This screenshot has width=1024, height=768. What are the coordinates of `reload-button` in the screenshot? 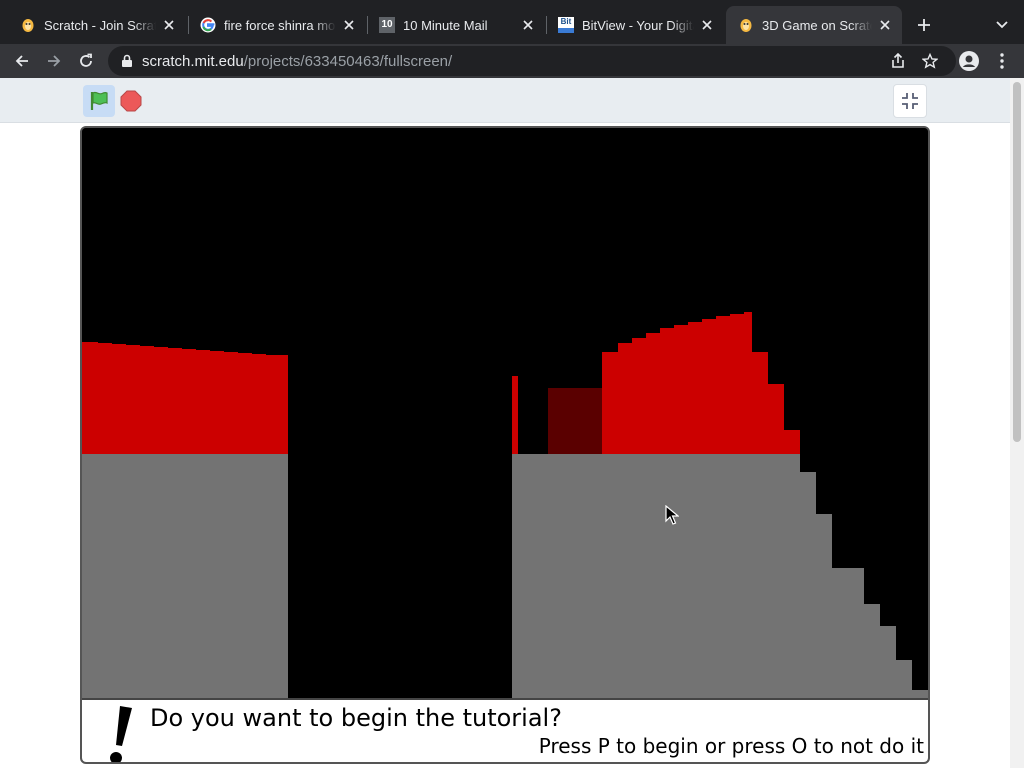 It's located at (86, 61).